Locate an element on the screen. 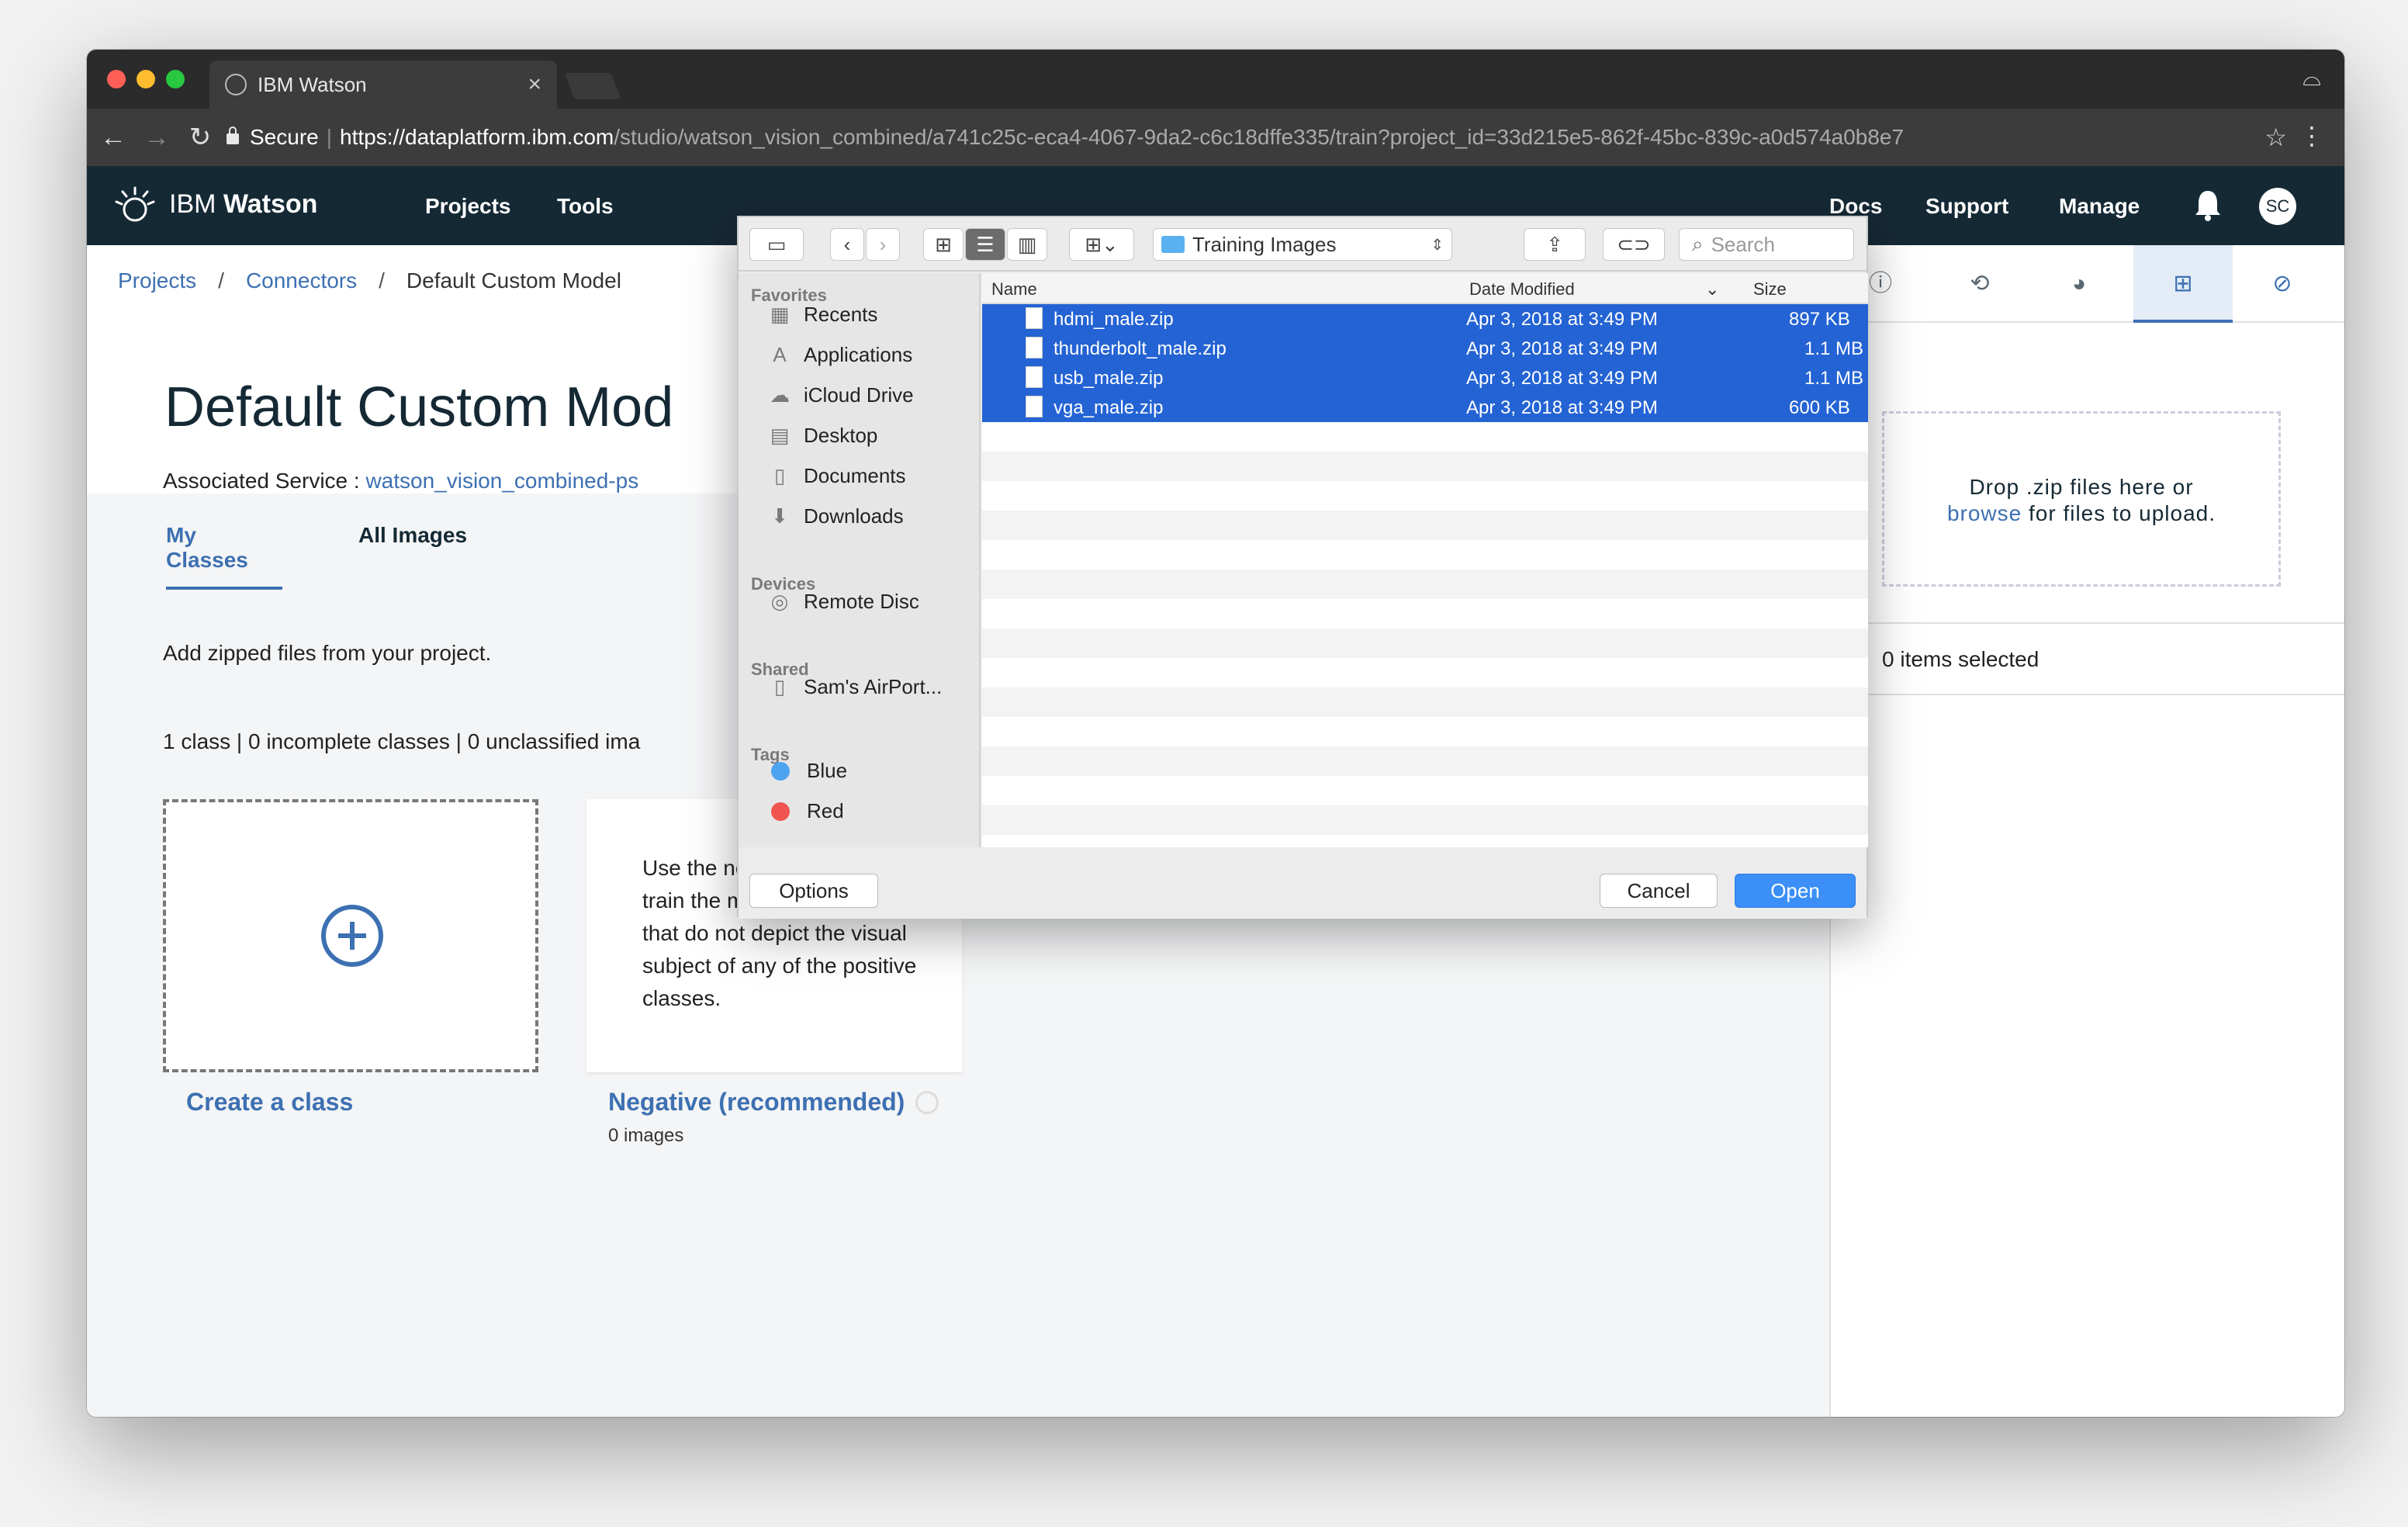  sidebar-toggle-icon: ▭ is located at coordinates (776, 244).